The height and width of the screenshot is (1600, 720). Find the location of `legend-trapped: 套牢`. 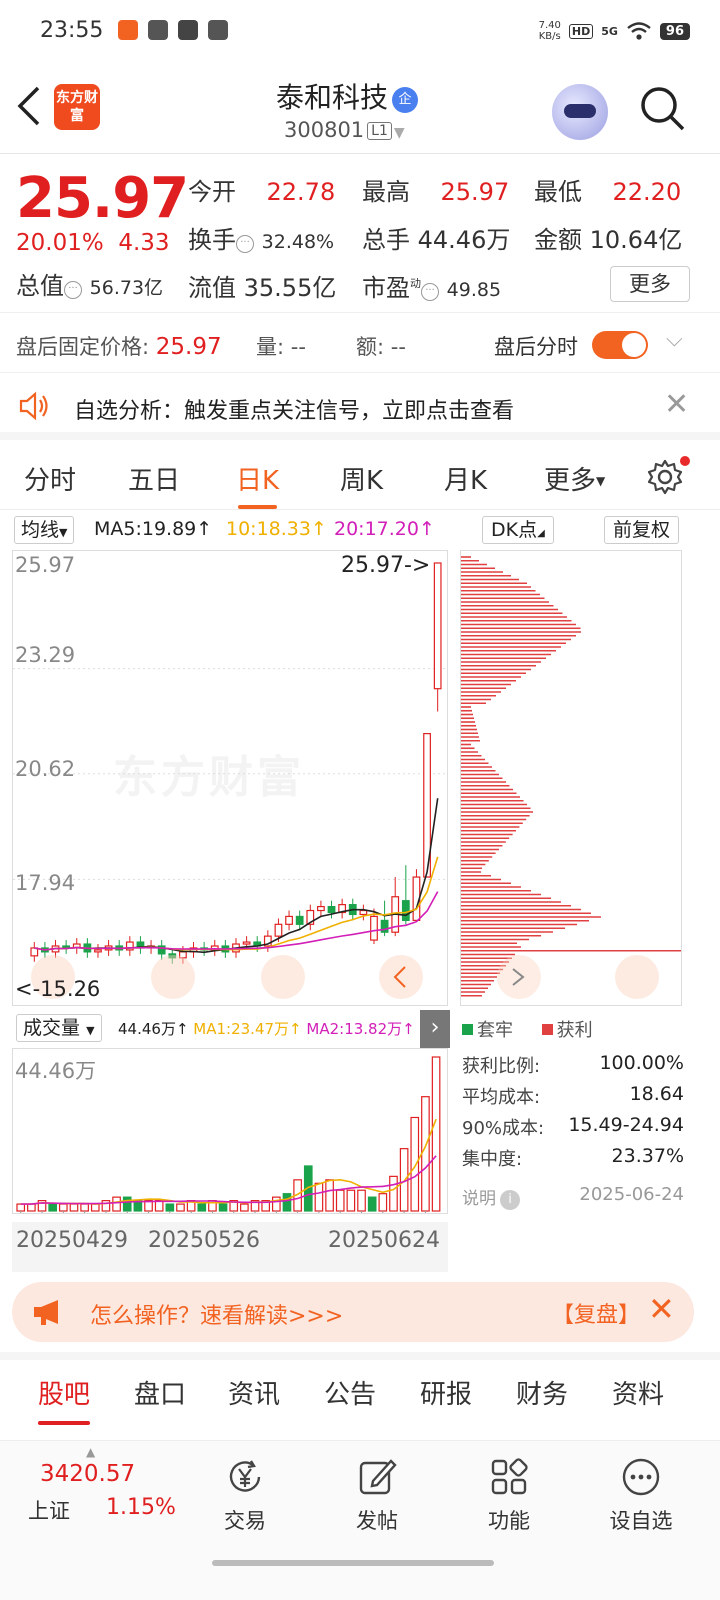

legend-trapped: 套牢 is located at coordinates (495, 1030).